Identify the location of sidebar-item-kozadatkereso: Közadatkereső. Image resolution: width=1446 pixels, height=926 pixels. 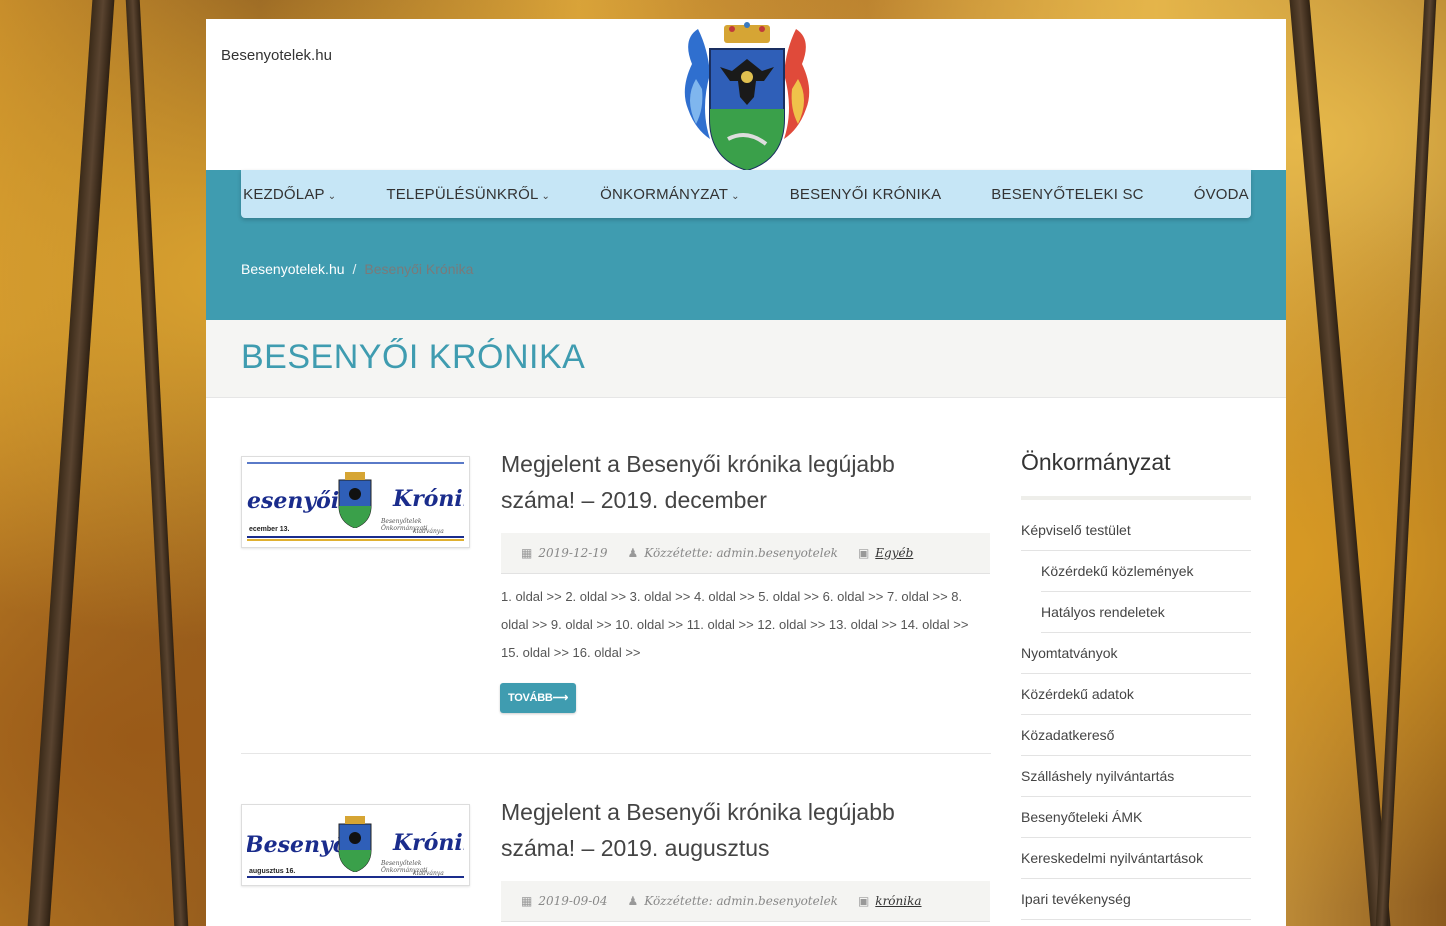
(1136, 735).